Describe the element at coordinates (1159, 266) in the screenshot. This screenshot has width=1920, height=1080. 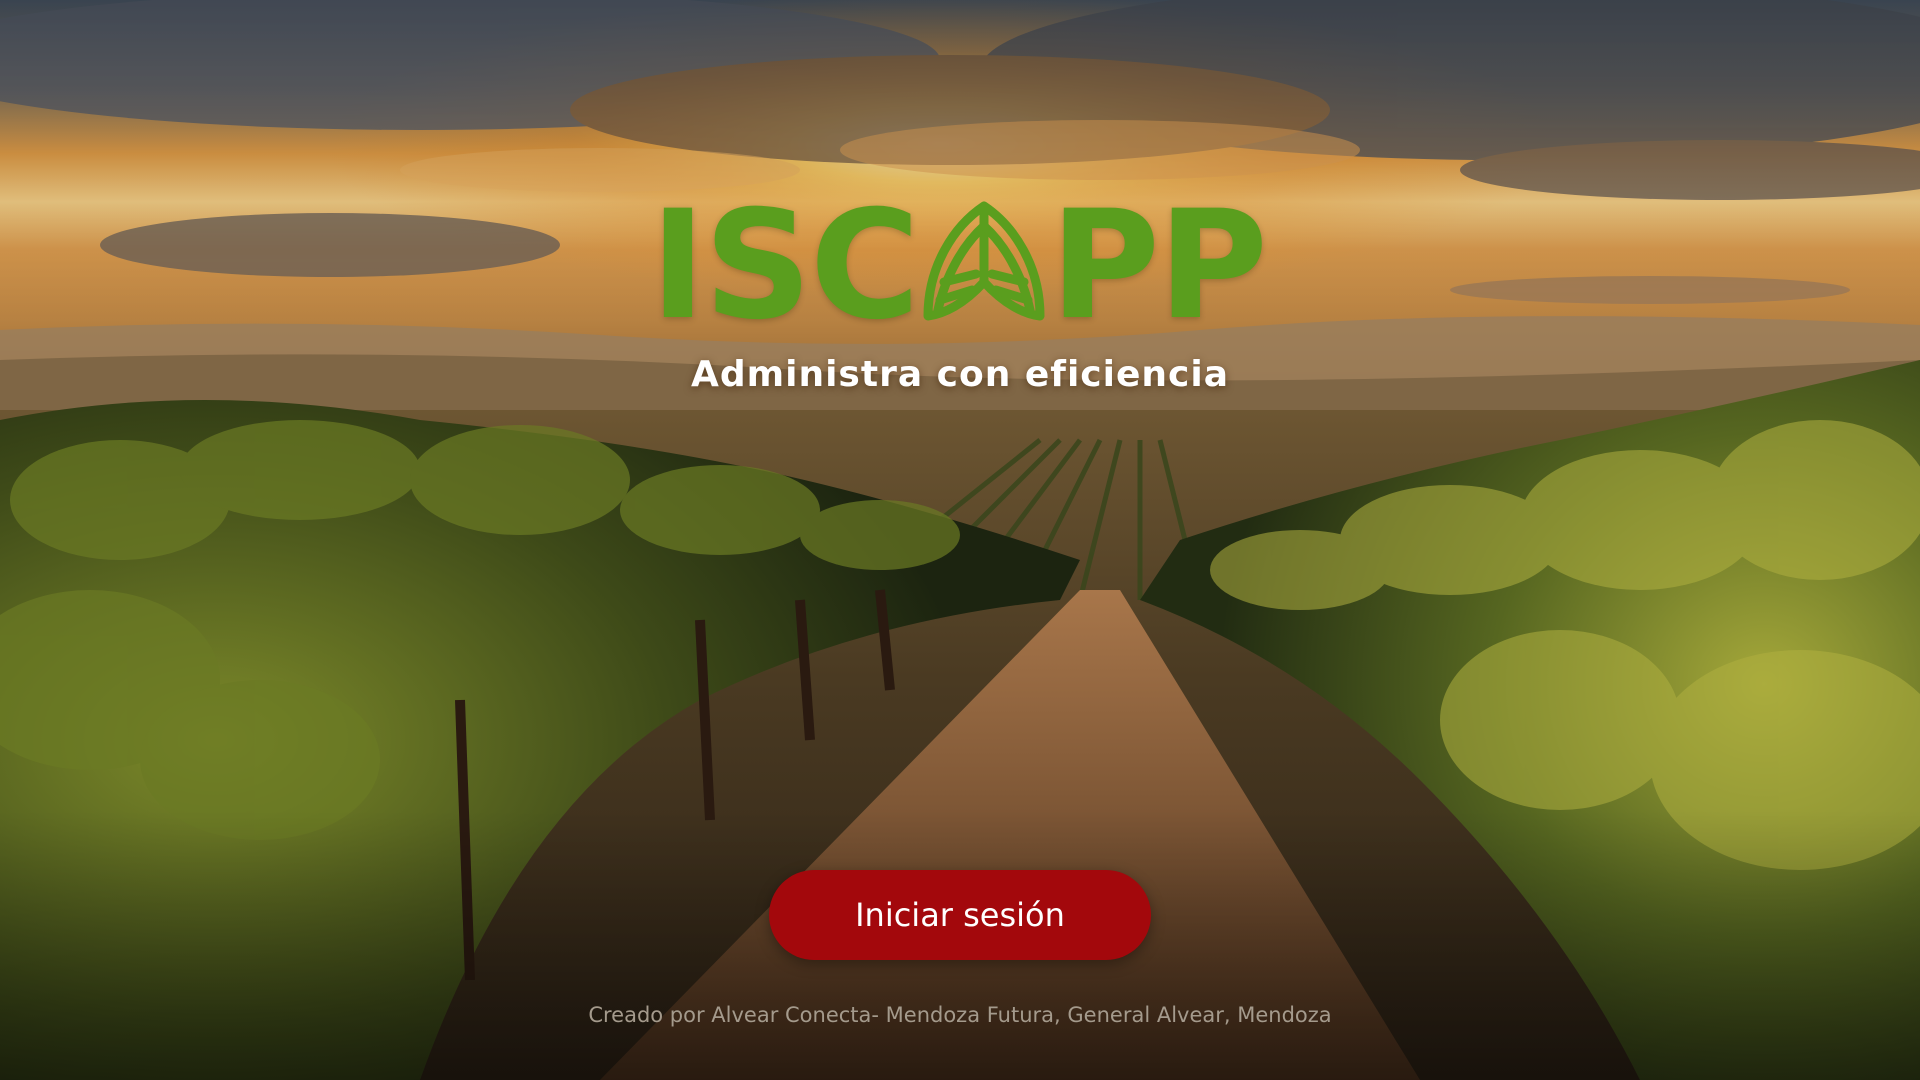
I see `logo-text-right: PP` at that location.